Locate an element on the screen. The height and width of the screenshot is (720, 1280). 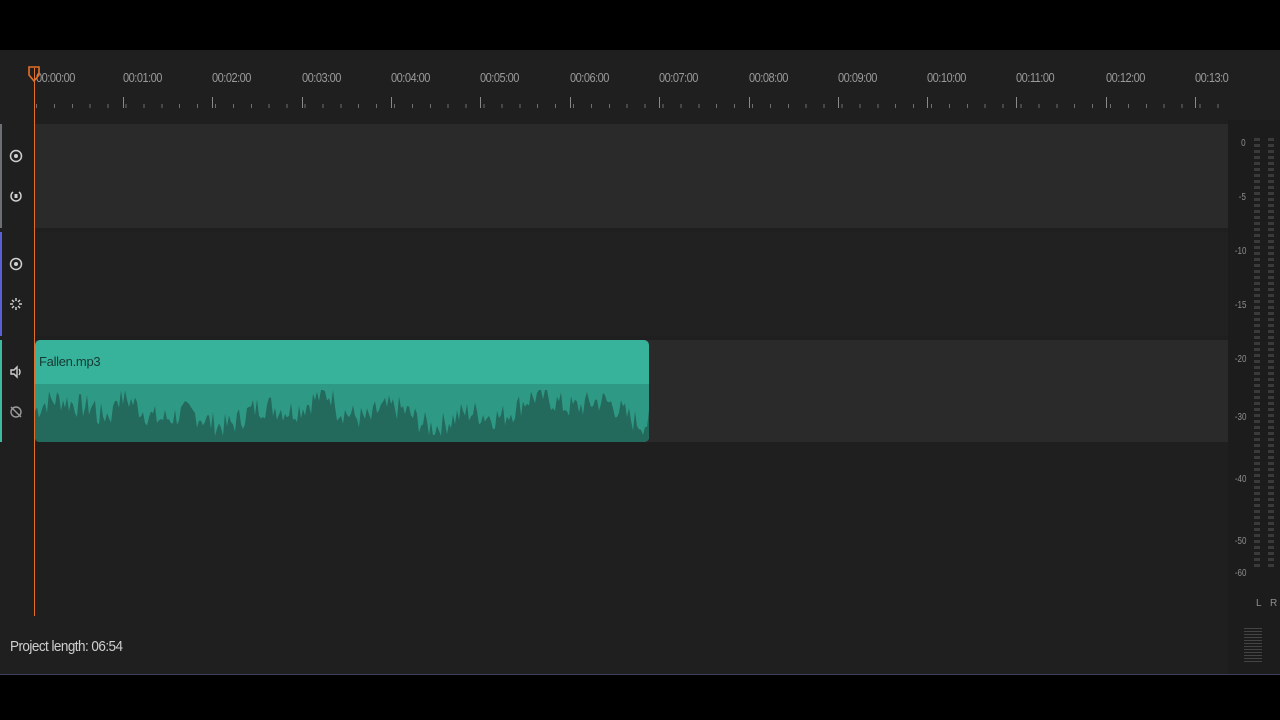
ruler-label: 00:04:00 is located at coordinates (410, 77).